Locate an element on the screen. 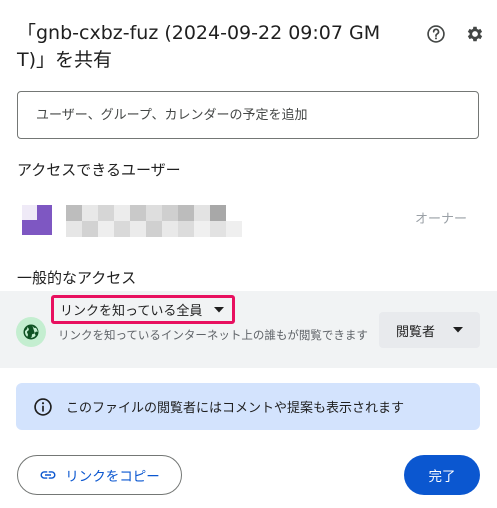 This screenshot has width=497, height=508. globe-icon is located at coordinates (31, 332).